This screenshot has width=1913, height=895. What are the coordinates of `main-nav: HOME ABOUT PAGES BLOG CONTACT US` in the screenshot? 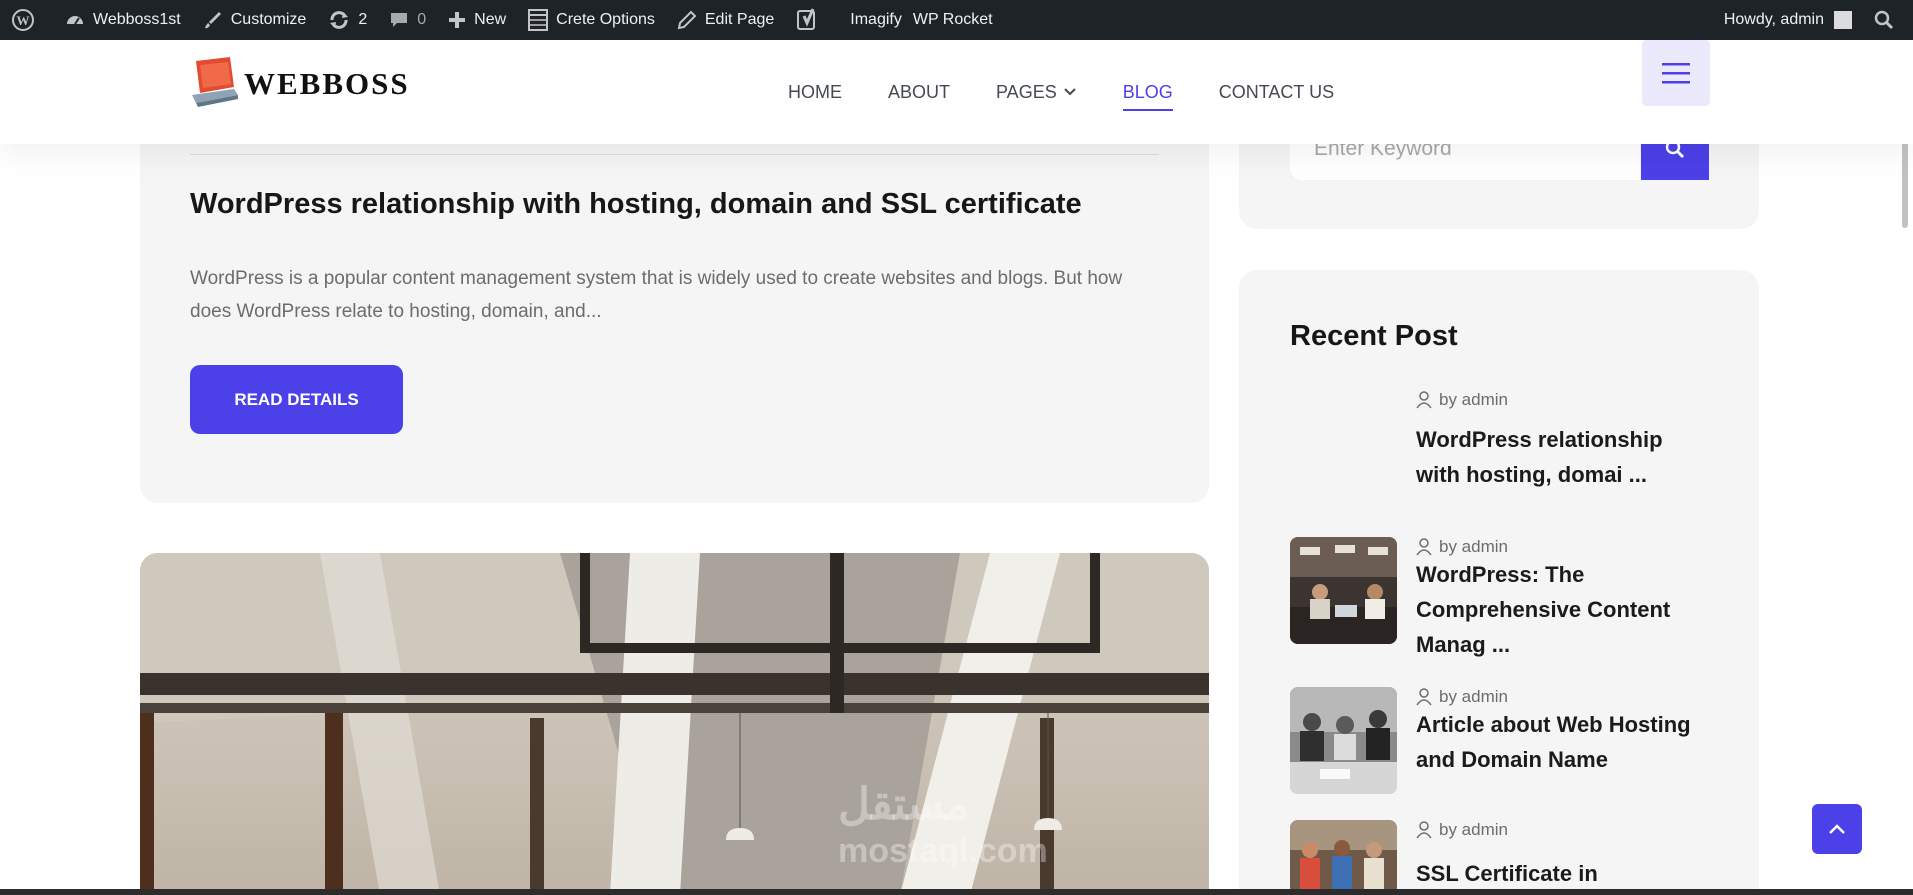 It's located at (1061, 92).